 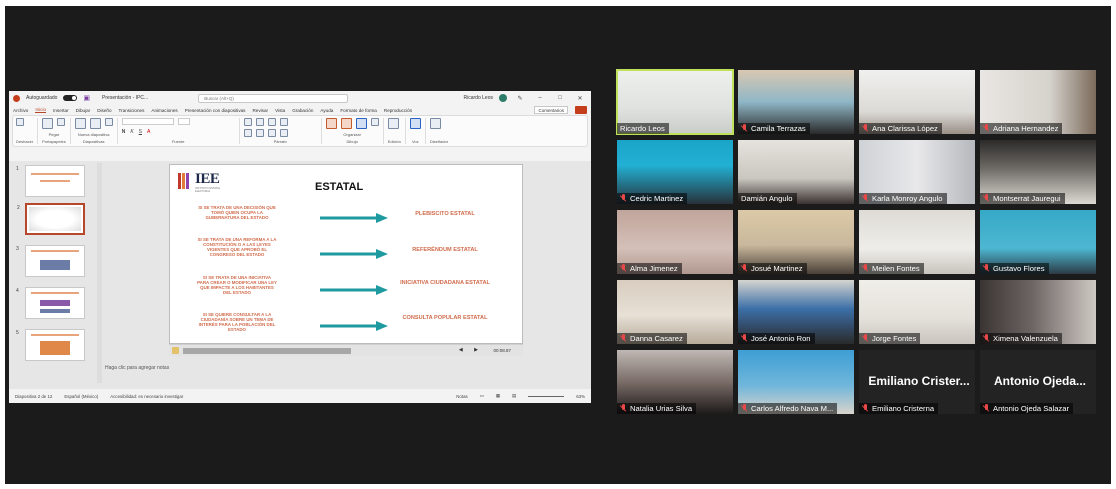 I want to click on comments-button: Comentarios, so click(x=551, y=110).